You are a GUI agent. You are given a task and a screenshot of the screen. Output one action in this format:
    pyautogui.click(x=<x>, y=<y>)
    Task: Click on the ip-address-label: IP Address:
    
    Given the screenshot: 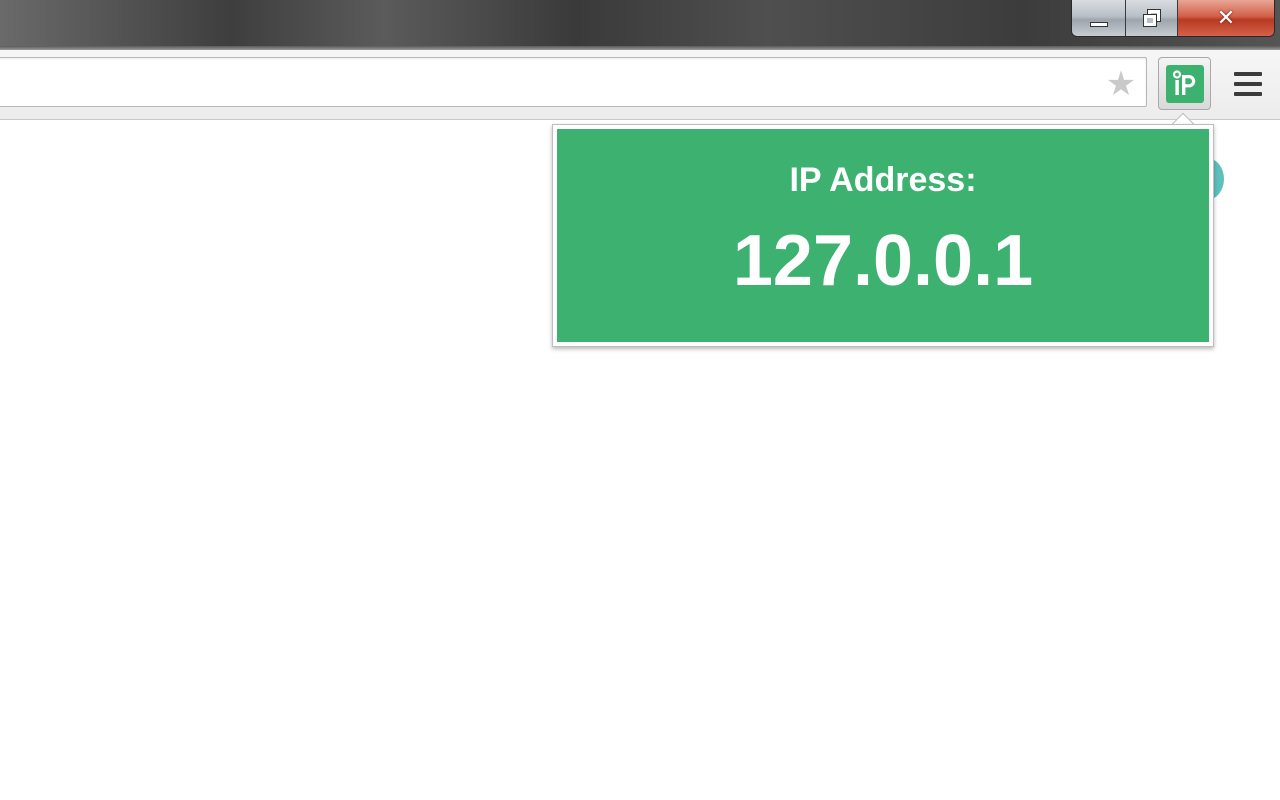 What is the action you would take?
    pyautogui.click(x=883, y=180)
    